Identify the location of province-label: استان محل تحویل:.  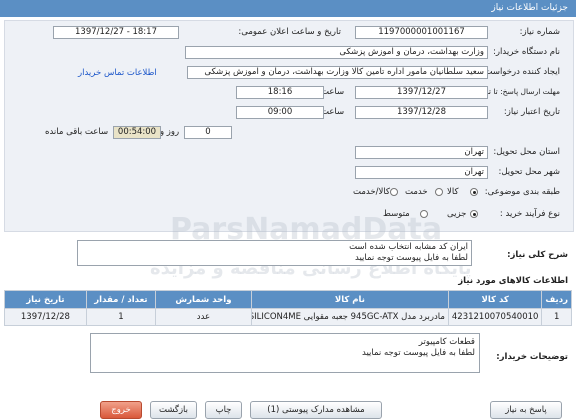
(526, 152).